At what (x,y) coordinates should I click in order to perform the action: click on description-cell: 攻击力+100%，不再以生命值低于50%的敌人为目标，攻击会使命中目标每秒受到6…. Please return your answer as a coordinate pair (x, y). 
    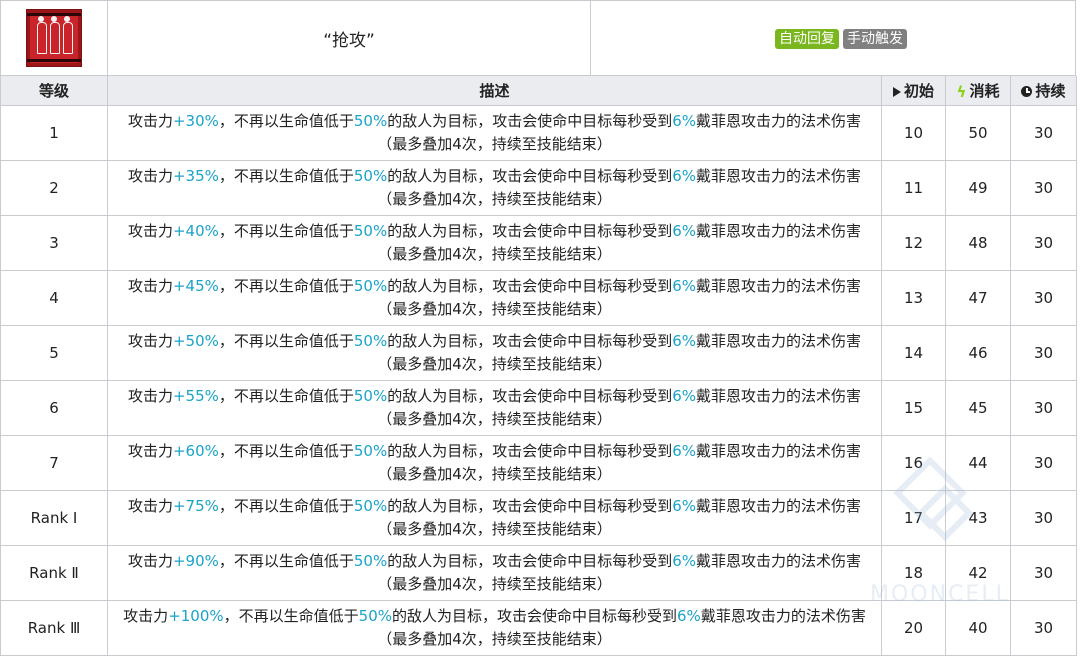
    Looking at the image, I should click on (494, 628).